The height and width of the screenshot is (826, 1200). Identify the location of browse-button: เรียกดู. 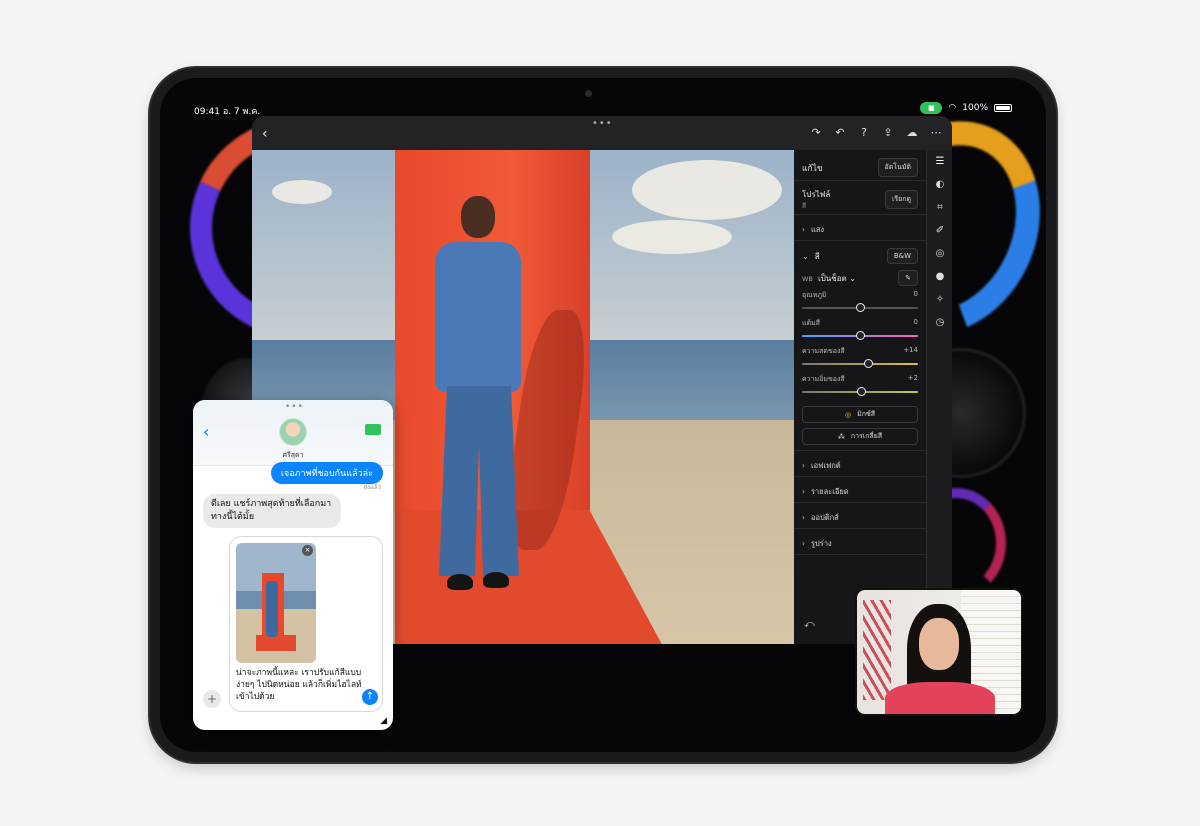
(901, 199).